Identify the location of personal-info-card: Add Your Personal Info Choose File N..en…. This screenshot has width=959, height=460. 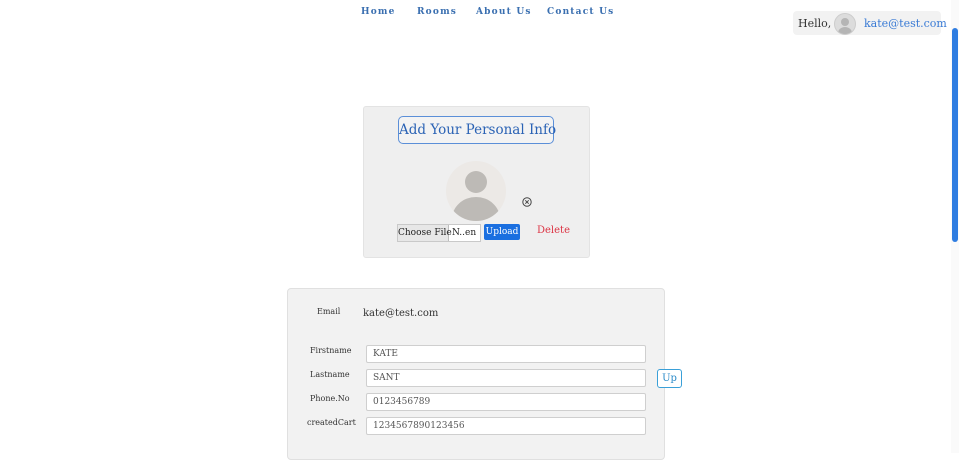
(476, 182).